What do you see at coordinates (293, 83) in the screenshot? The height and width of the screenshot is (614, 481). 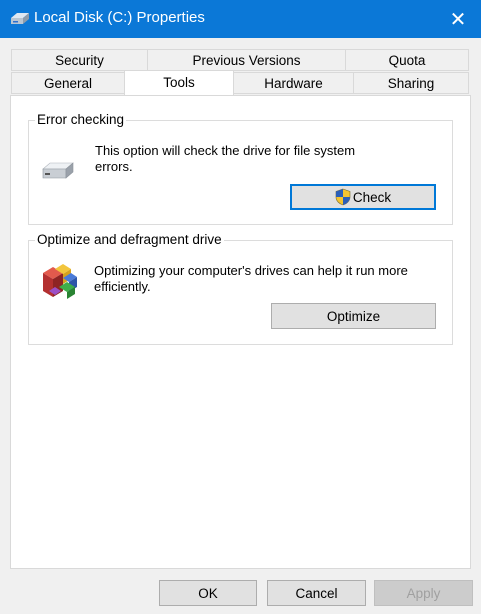 I see `tab-hardware: Hardware` at bounding box center [293, 83].